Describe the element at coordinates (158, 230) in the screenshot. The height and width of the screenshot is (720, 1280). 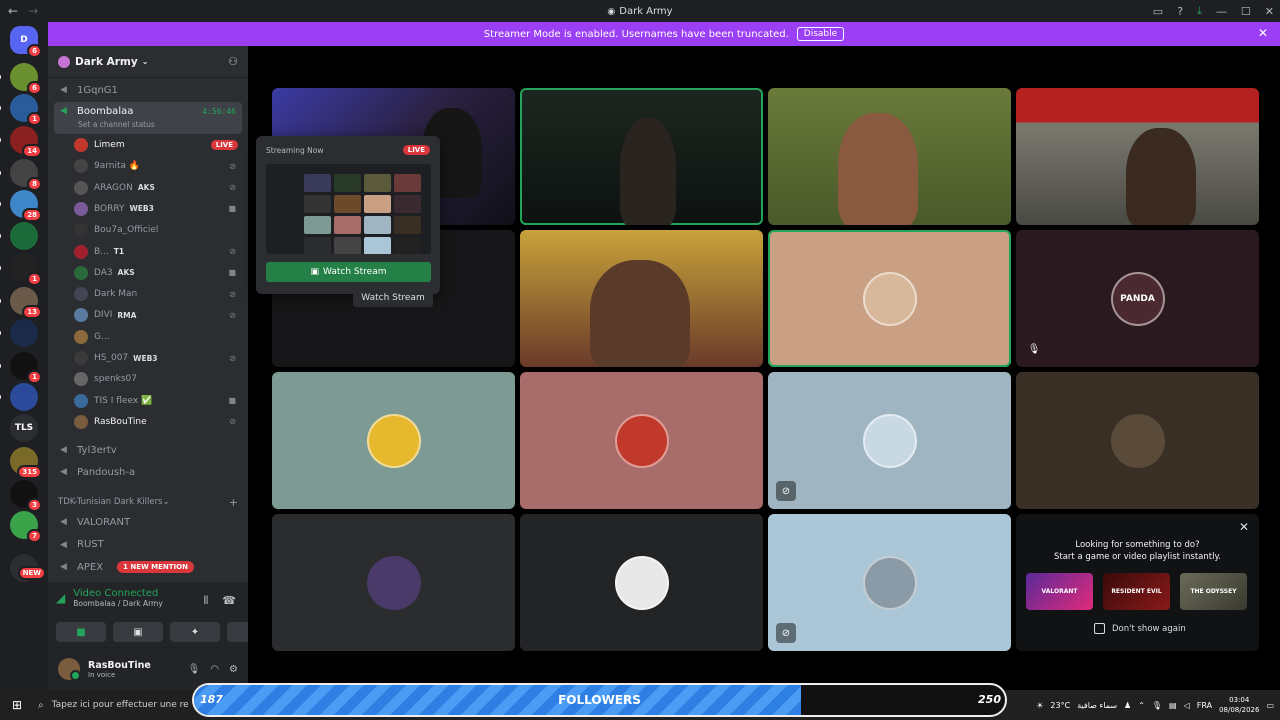
I see `voice-member: Bou7a_Officiel` at that location.